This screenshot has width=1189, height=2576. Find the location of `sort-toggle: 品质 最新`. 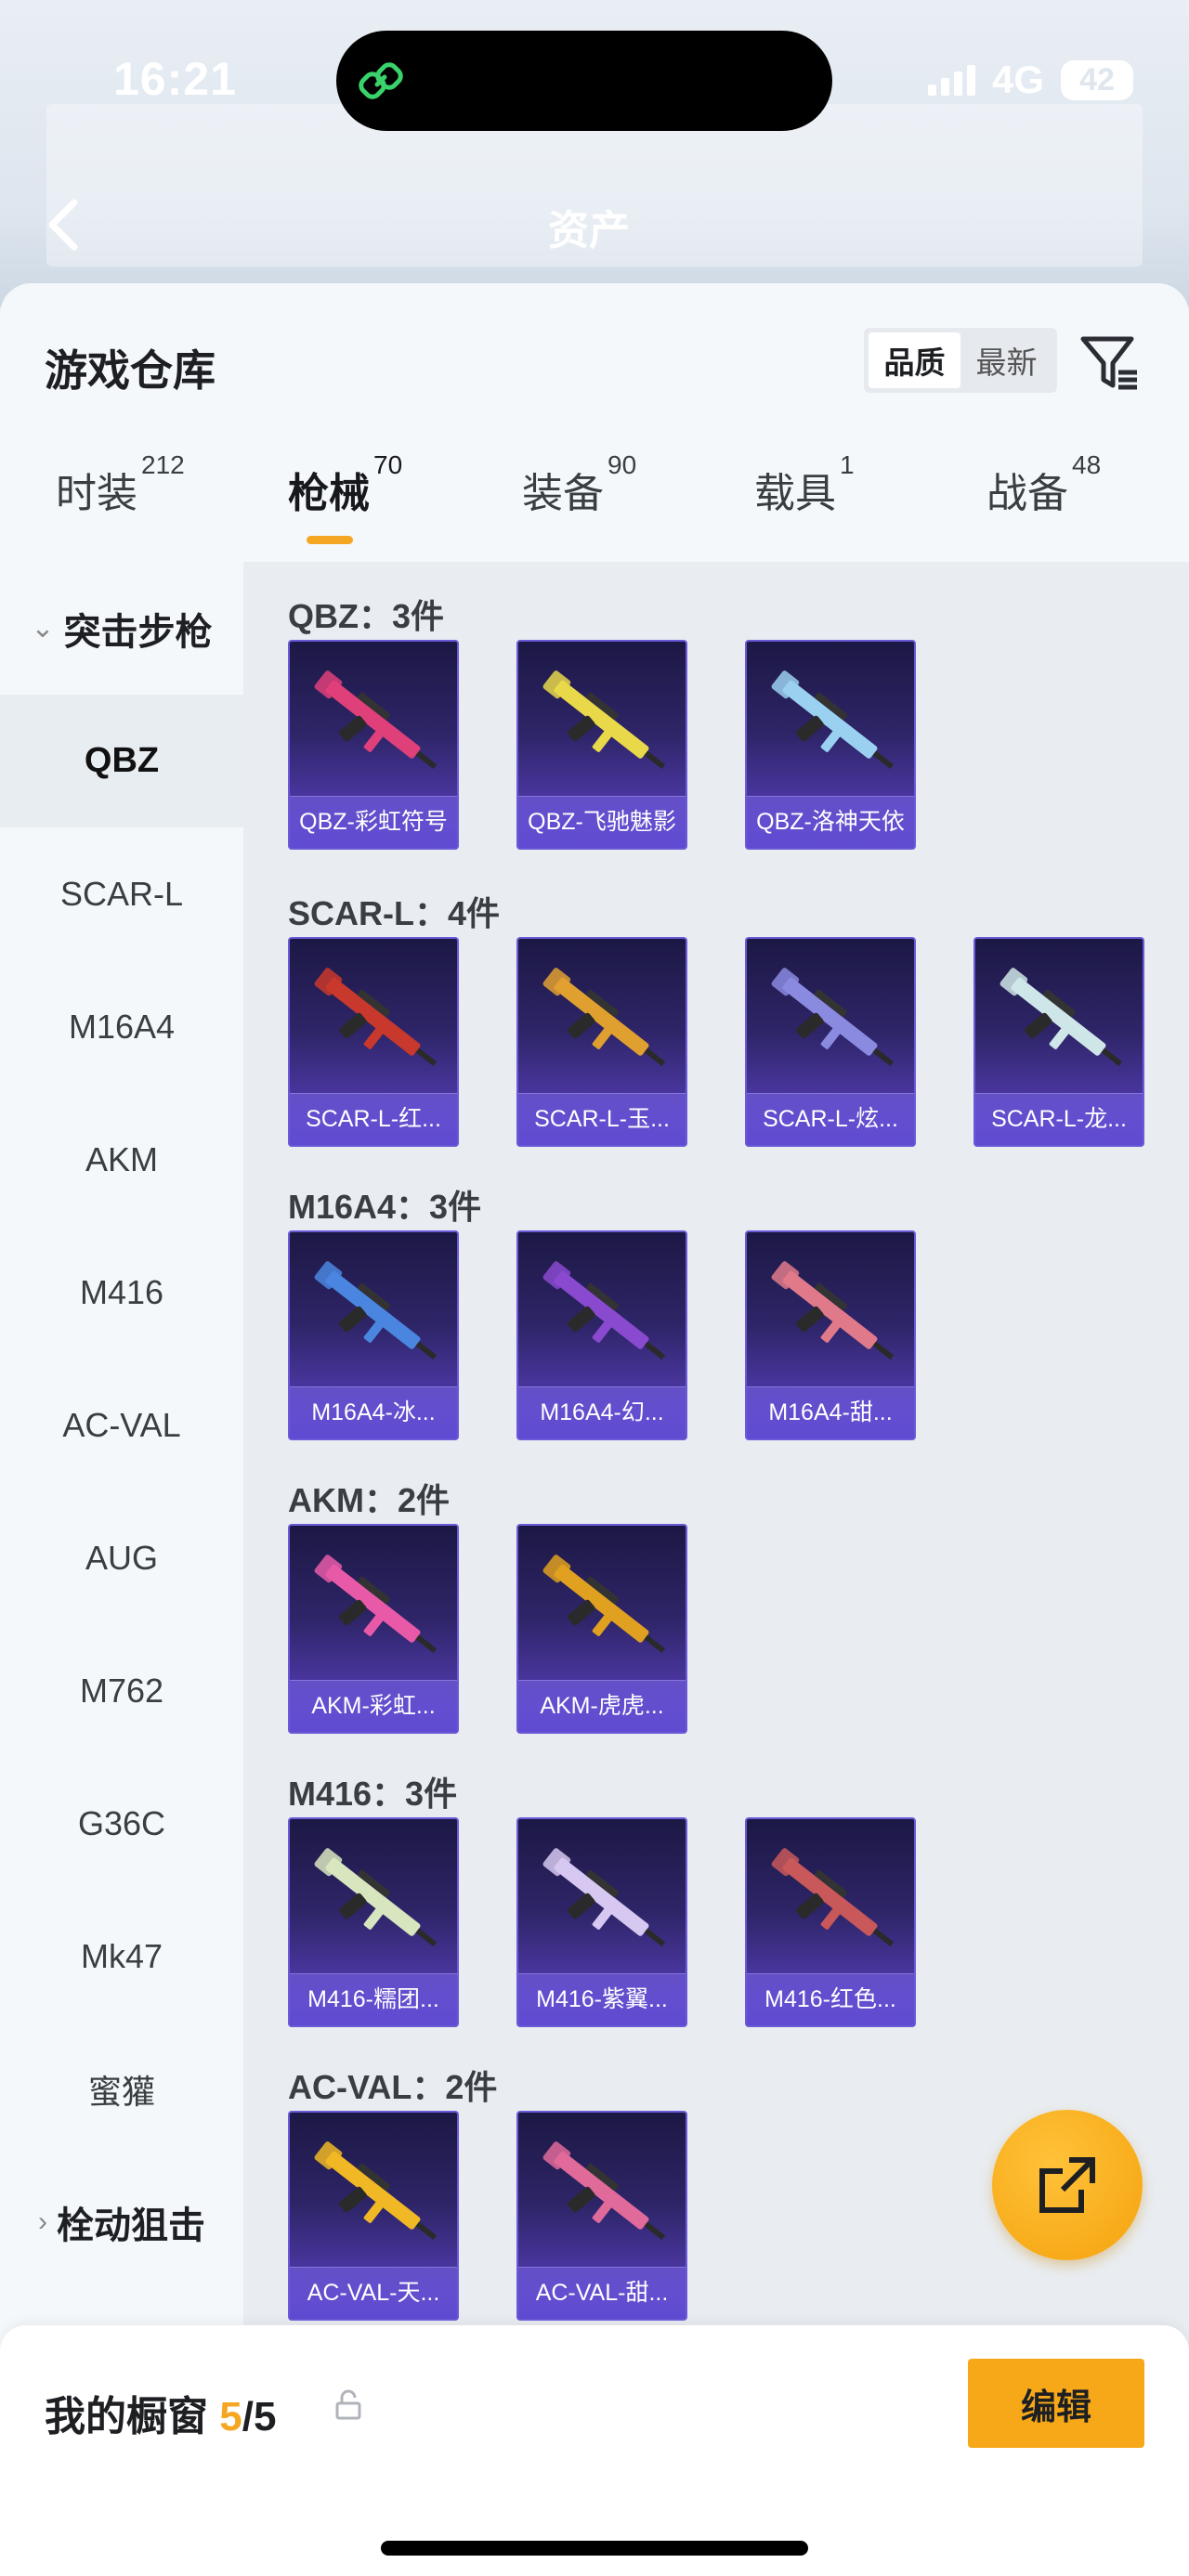

sort-toggle: 品质 最新 is located at coordinates (960, 360).